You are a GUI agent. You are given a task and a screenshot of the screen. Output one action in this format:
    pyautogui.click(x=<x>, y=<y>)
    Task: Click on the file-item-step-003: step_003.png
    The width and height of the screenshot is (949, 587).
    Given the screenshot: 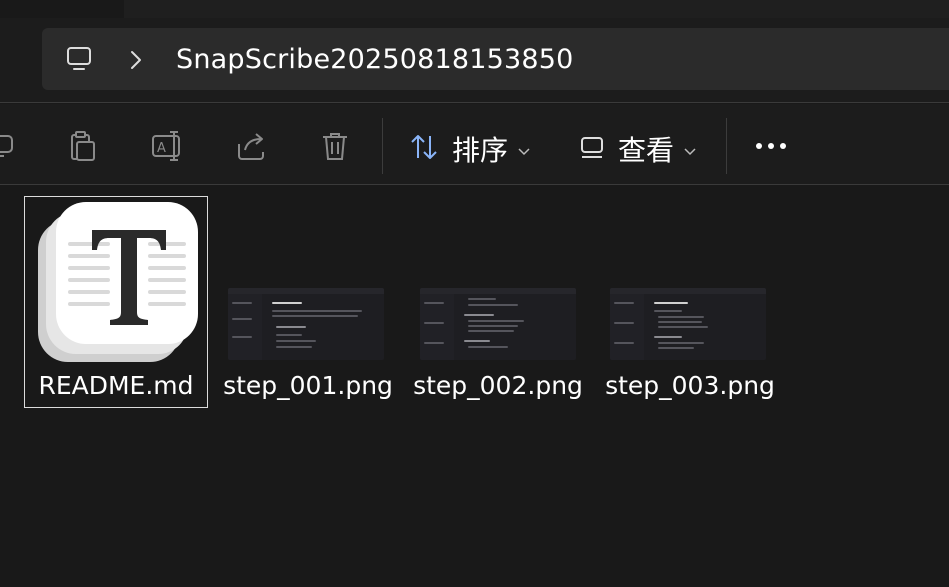 What is the action you would take?
    pyautogui.click(x=690, y=321)
    